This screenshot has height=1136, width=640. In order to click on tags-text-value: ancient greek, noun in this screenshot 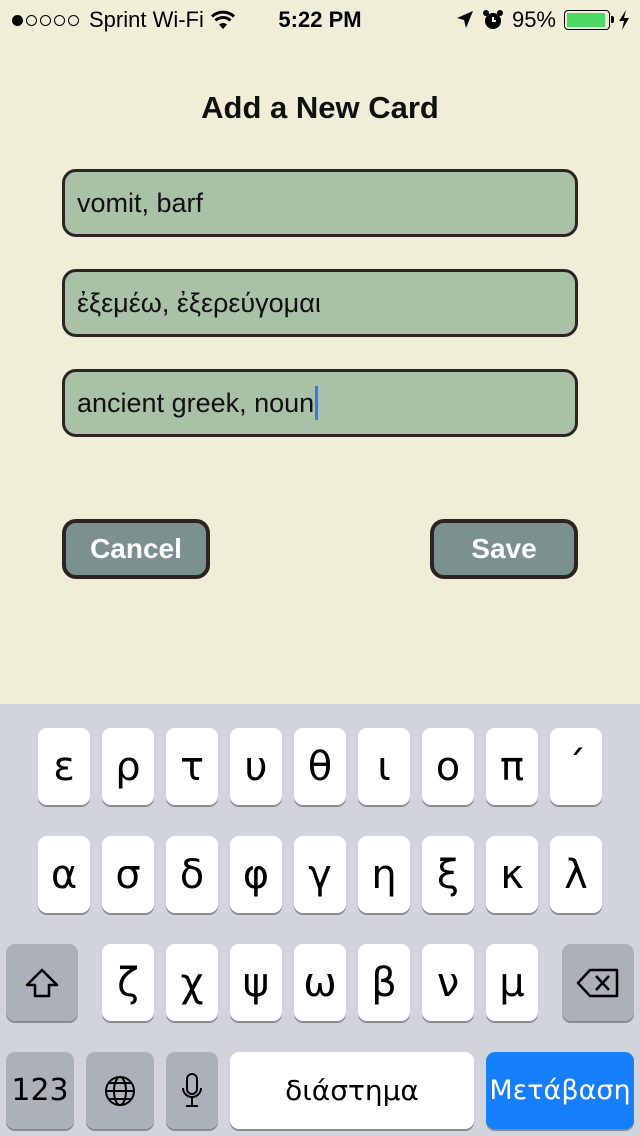, I will do `click(196, 402)`.